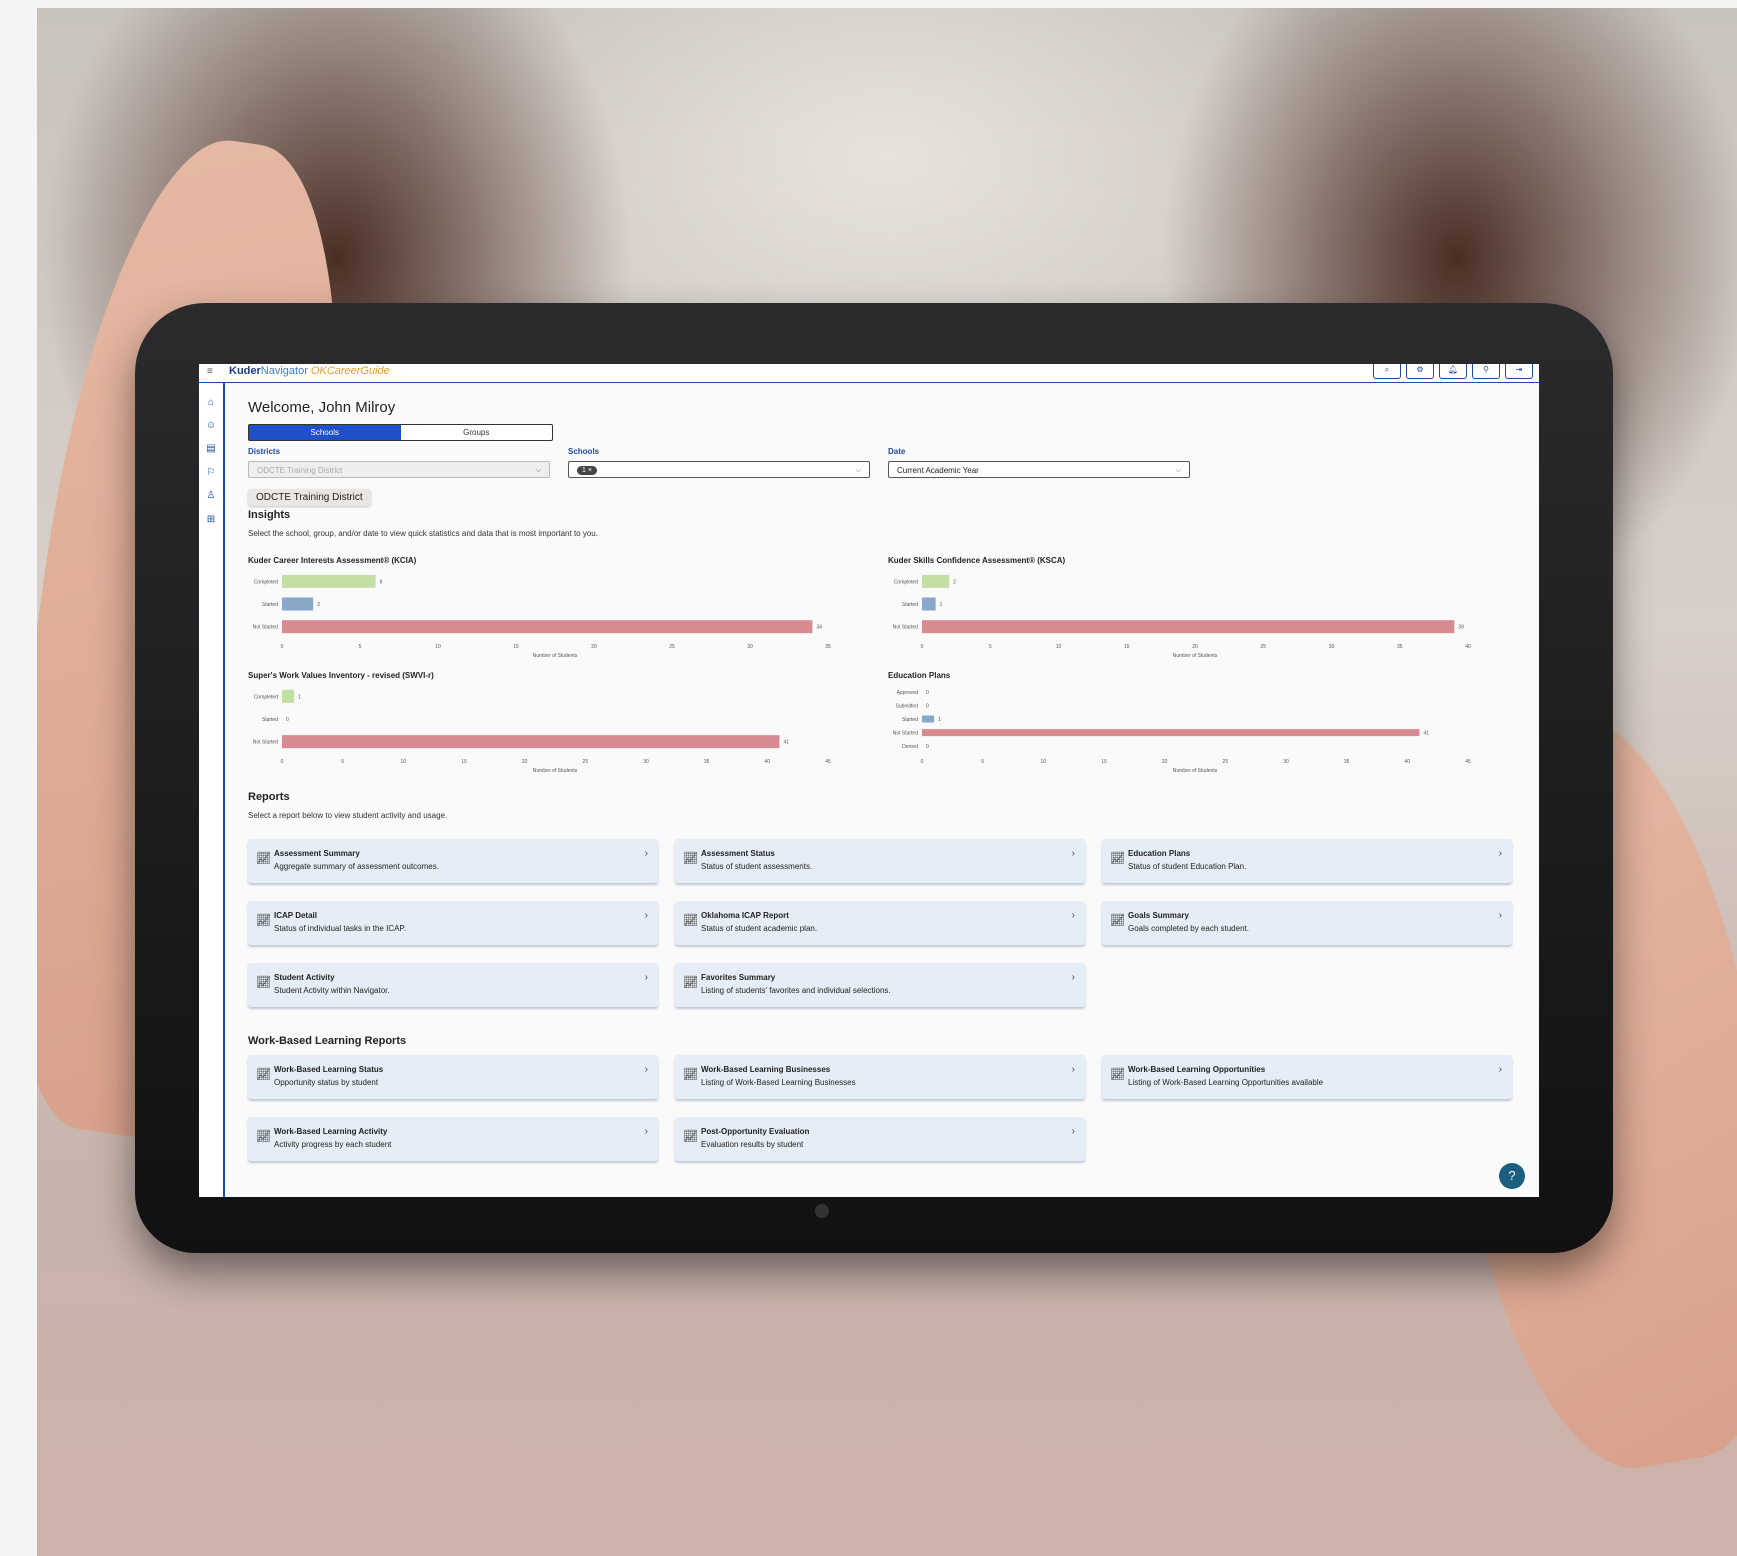  Describe the element at coordinates (333, 1144) in the screenshot. I see `report-card-description: Activity progress by each student` at that location.